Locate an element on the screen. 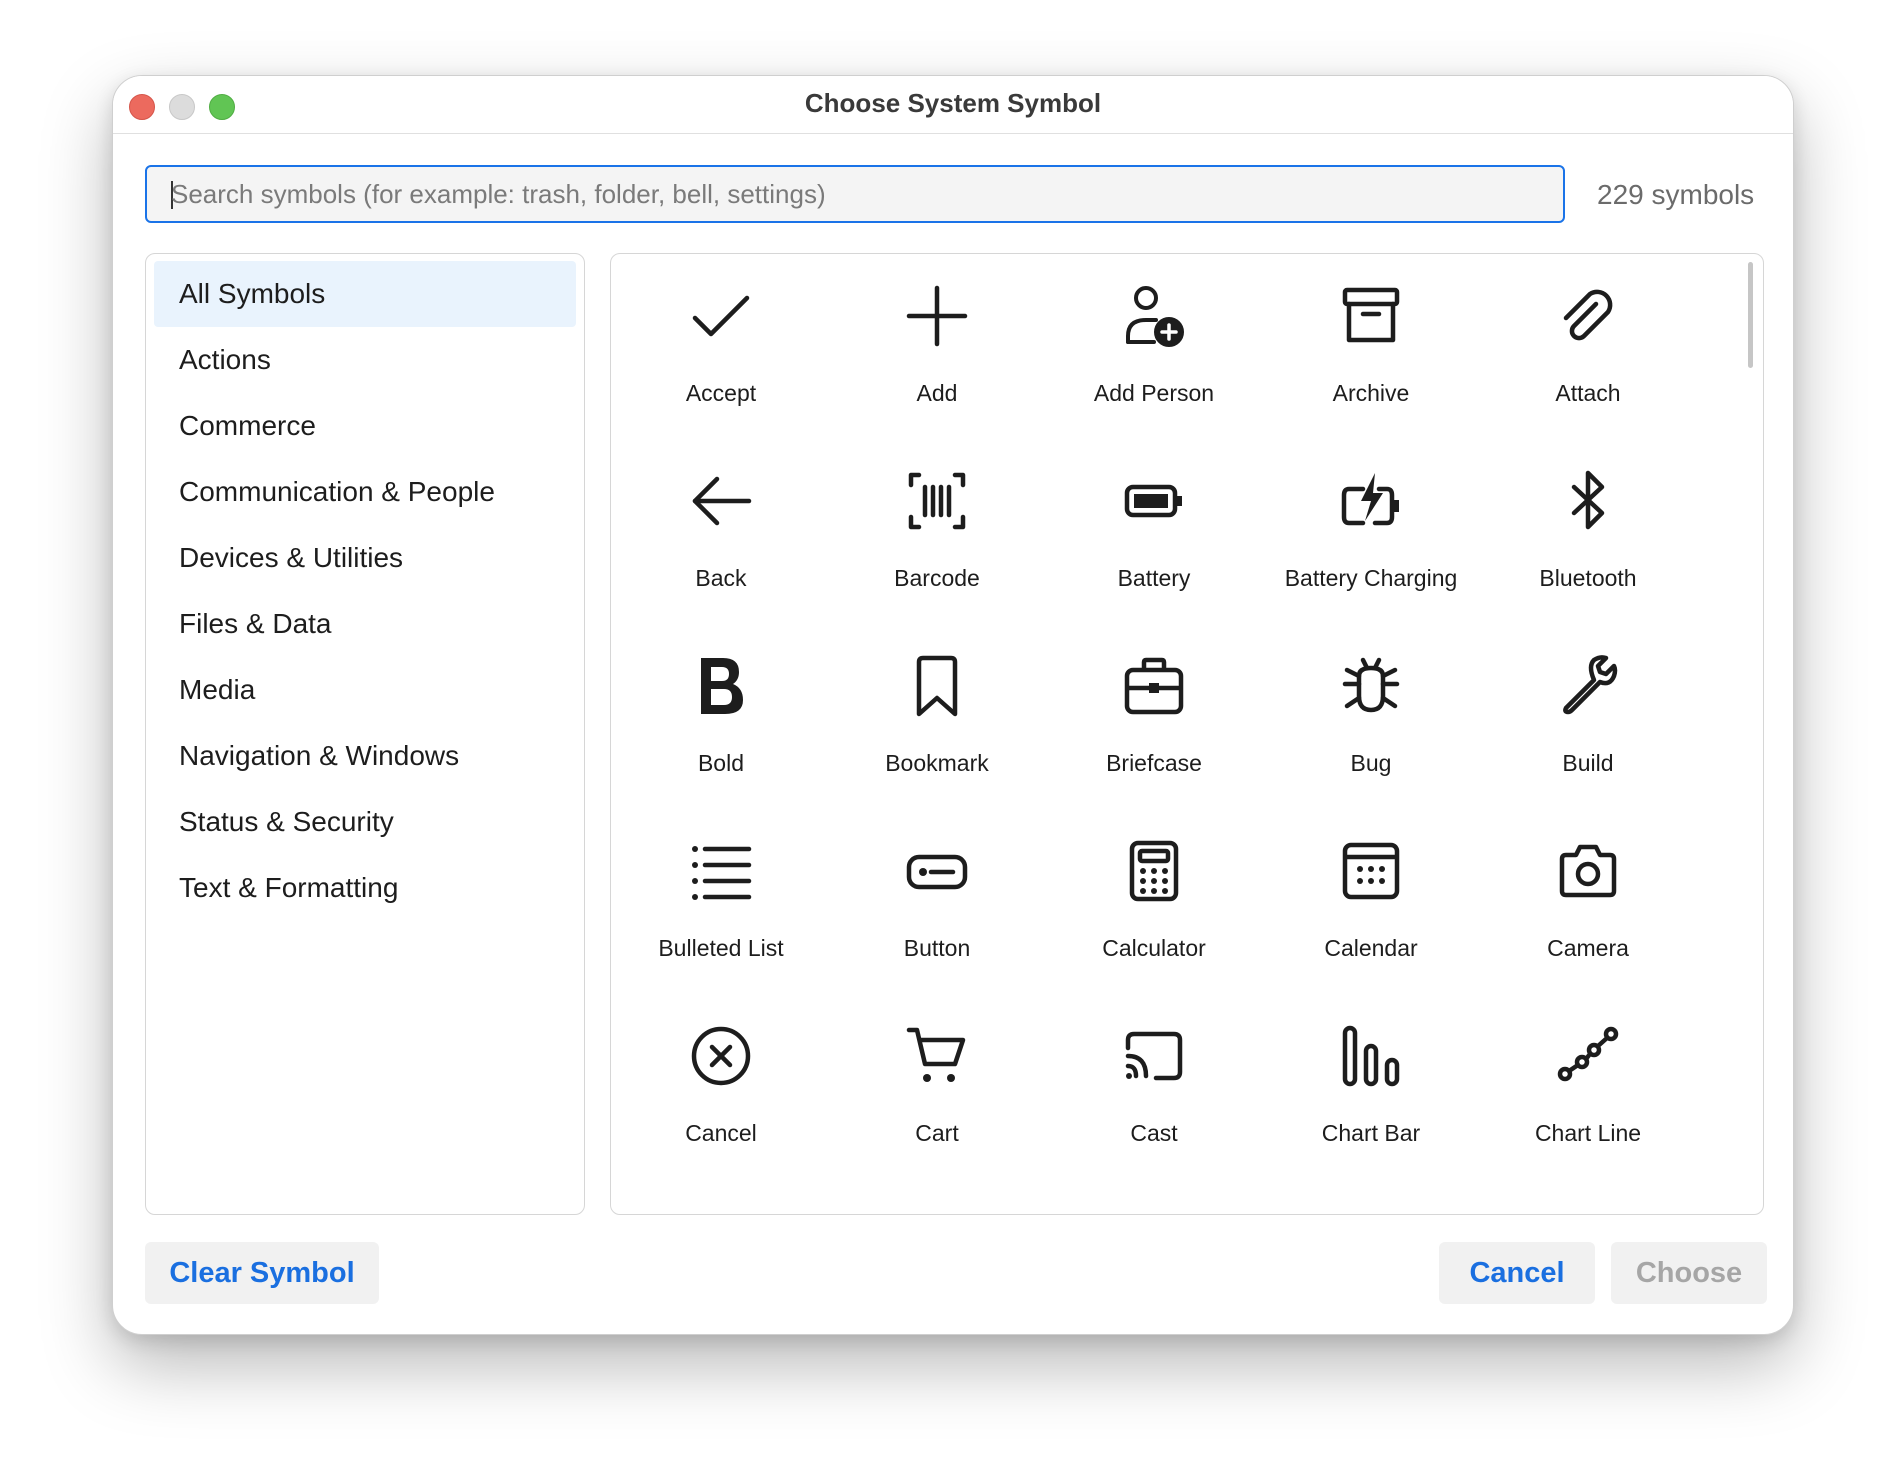 This screenshot has width=1904, height=1480. title-bar: Choose System Symbol is located at coordinates (953, 105).